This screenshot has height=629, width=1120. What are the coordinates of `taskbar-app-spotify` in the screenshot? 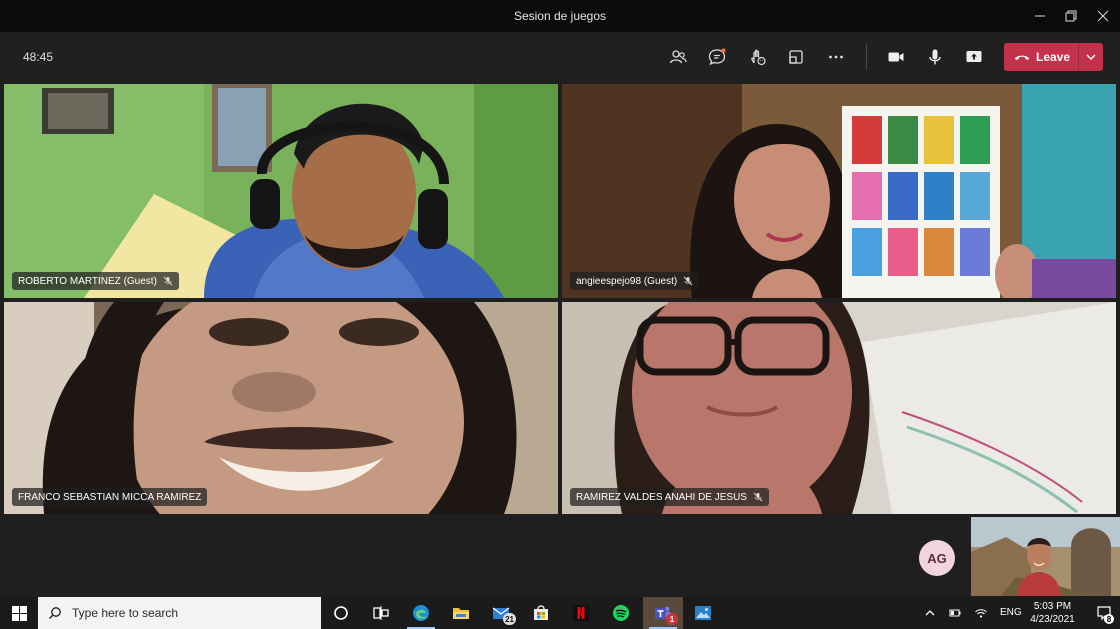 It's located at (621, 613).